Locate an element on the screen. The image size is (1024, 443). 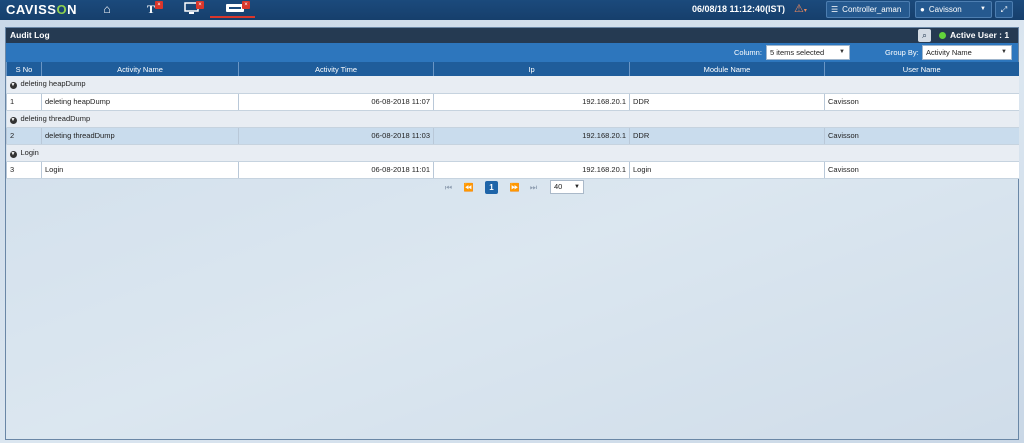
list-icon: ☰ is located at coordinates (835, 9).